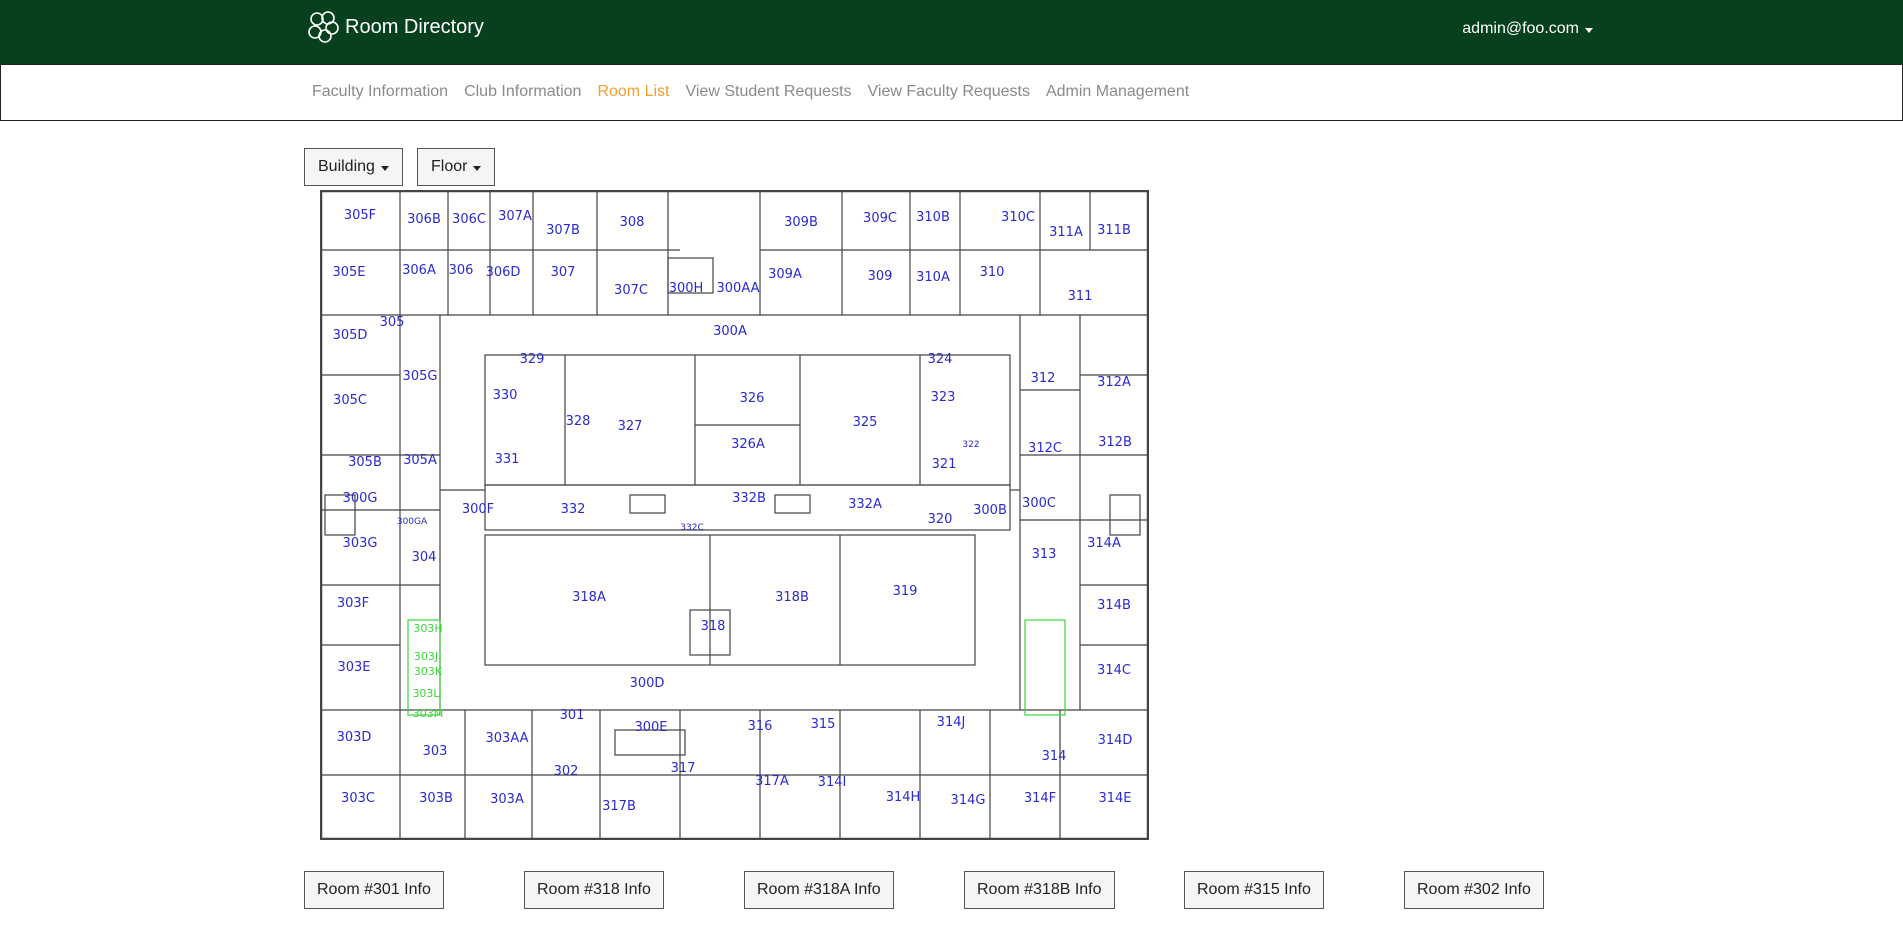 The image size is (1903, 930). Describe the element at coordinates (1054, 756) in the screenshot. I see `room-label-314: 314` at that location.